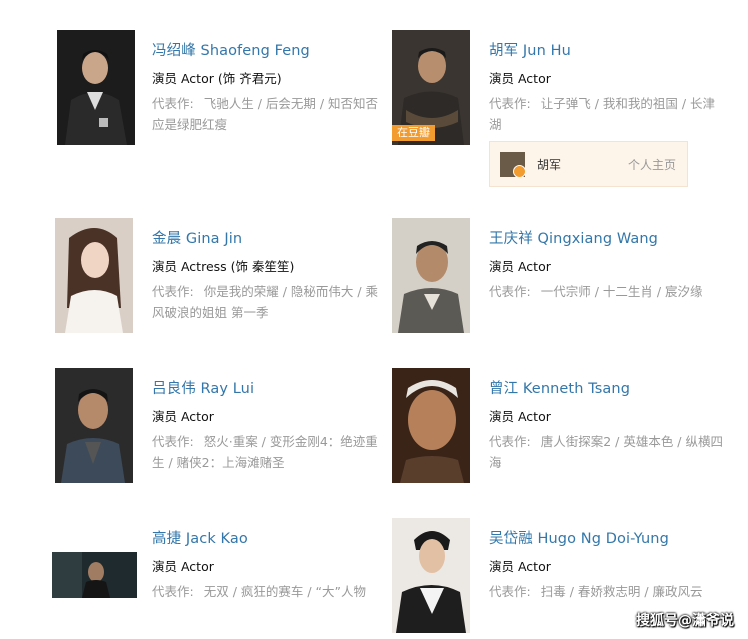 Image resolution: width=748 pixels, height=639 pixels. What do you see at coordinates (530, 49) in the screenshot?
I see `actor-name-link: 胡军 Jun Hu` at bounding box center [530, 49].